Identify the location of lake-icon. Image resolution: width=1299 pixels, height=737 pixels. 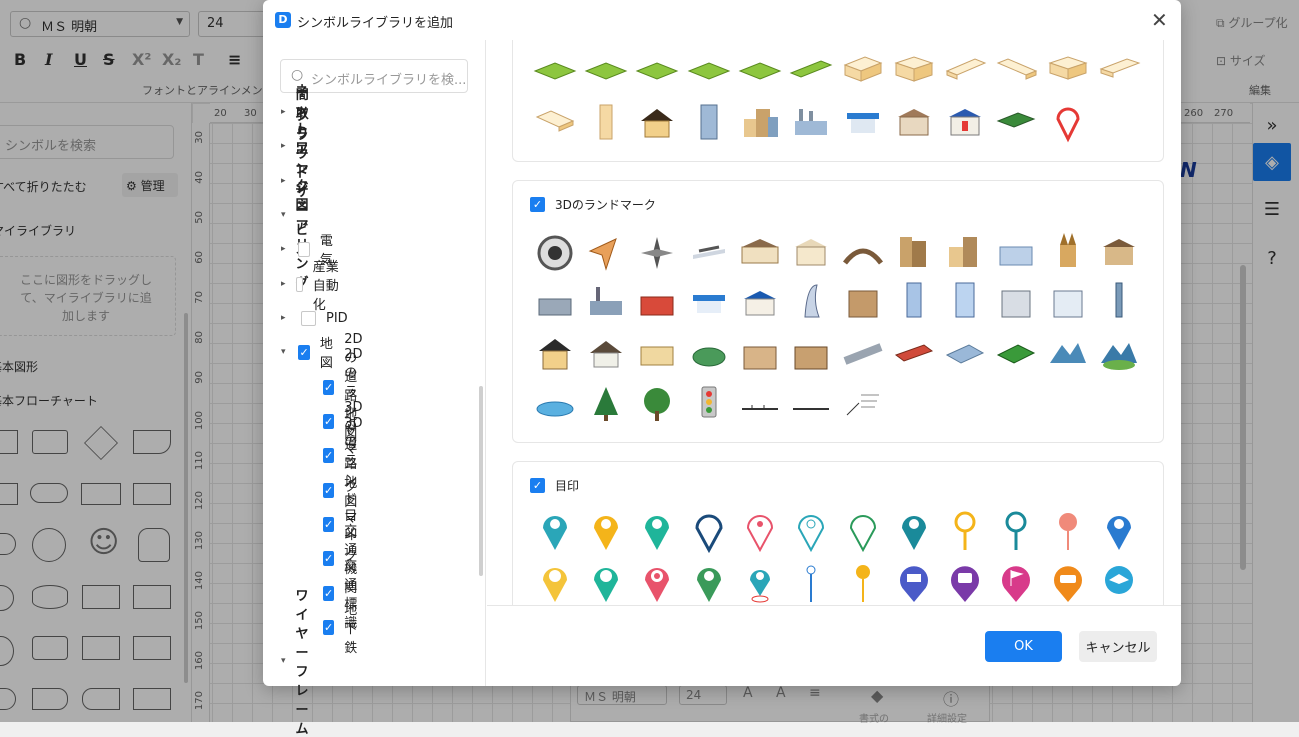
(555, 409).